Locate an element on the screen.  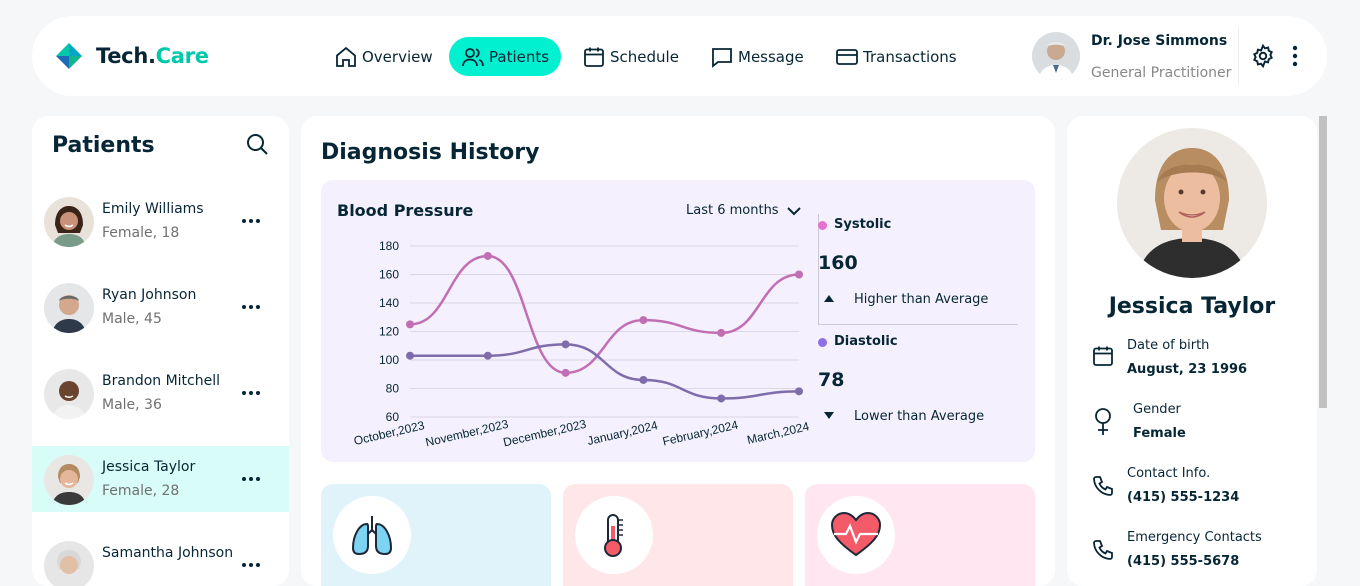
systolic-label: Systolic is located at coordinates (863, 224).